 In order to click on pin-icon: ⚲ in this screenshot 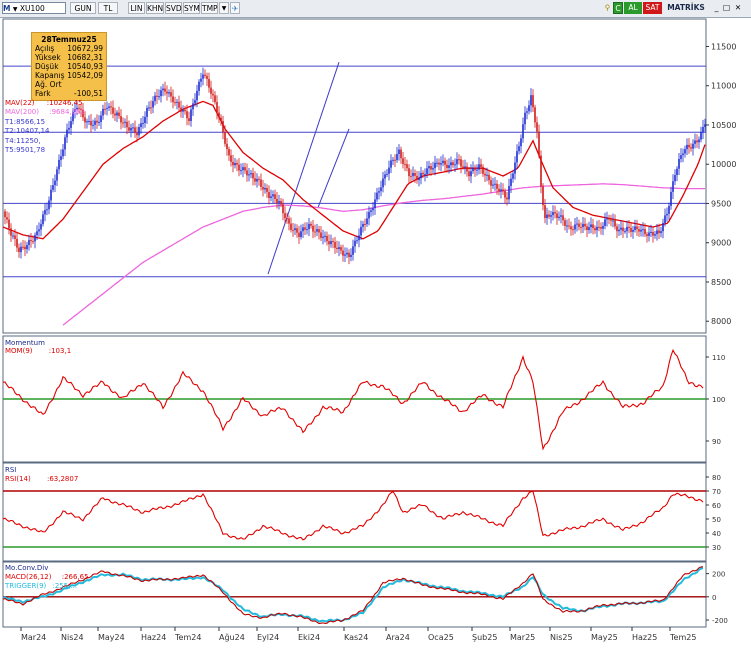, I will do `click(607, 8)`.